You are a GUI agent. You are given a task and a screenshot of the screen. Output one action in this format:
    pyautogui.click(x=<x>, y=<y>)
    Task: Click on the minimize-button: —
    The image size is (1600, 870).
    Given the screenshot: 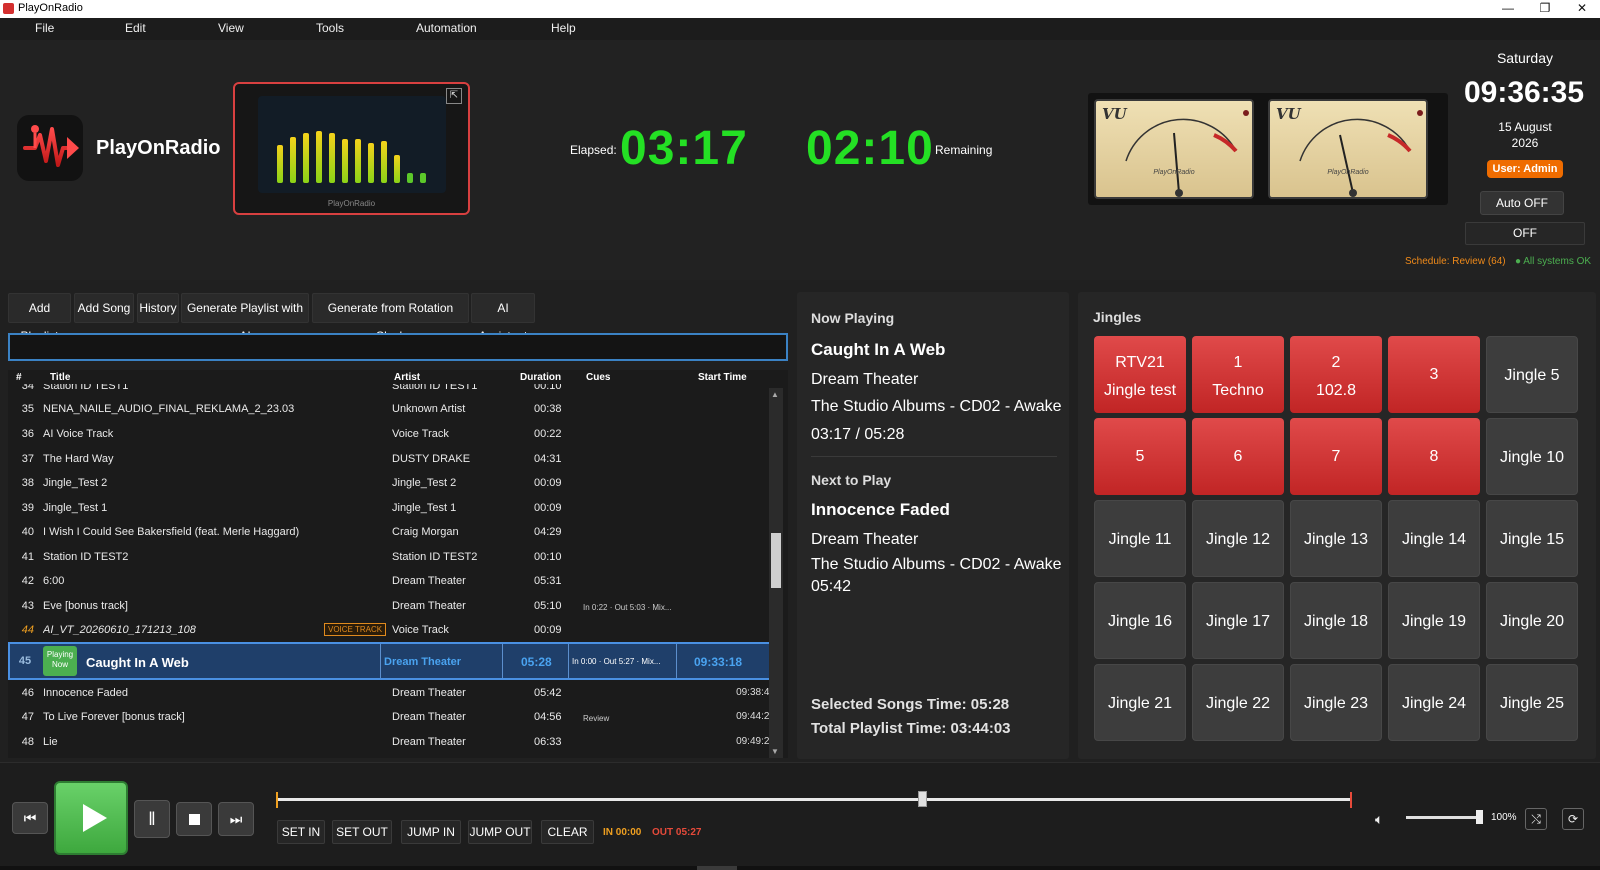 What is the action you would take?
    pyautogui.click(x=1508, y=9)
    